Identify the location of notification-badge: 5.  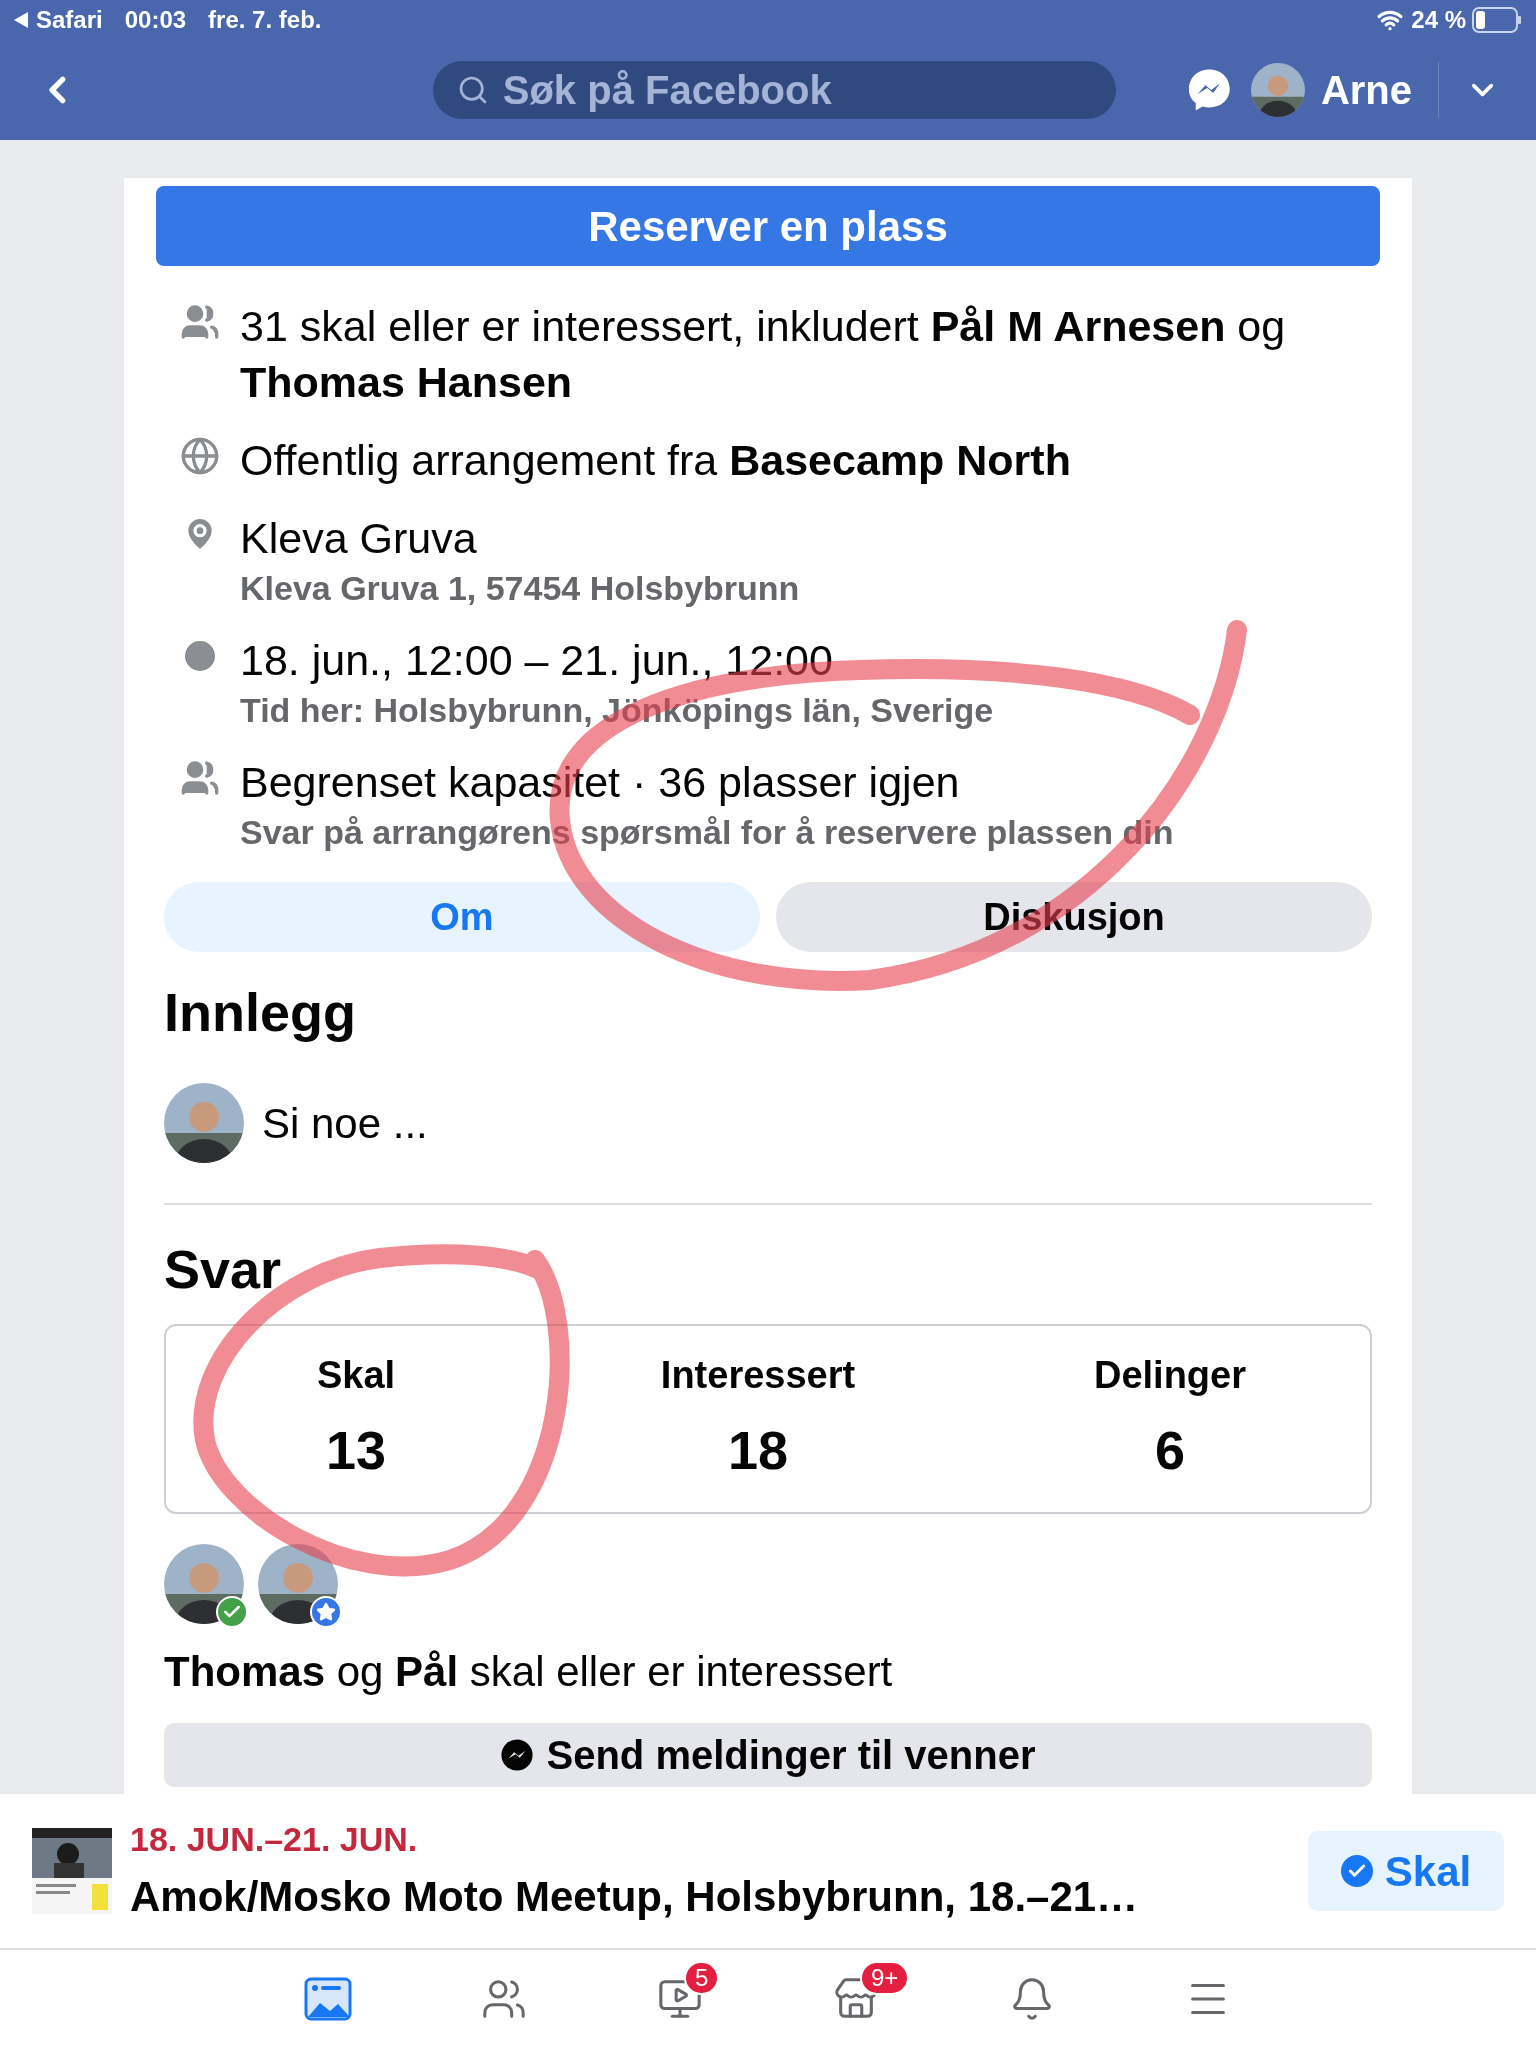
(702, 1978).